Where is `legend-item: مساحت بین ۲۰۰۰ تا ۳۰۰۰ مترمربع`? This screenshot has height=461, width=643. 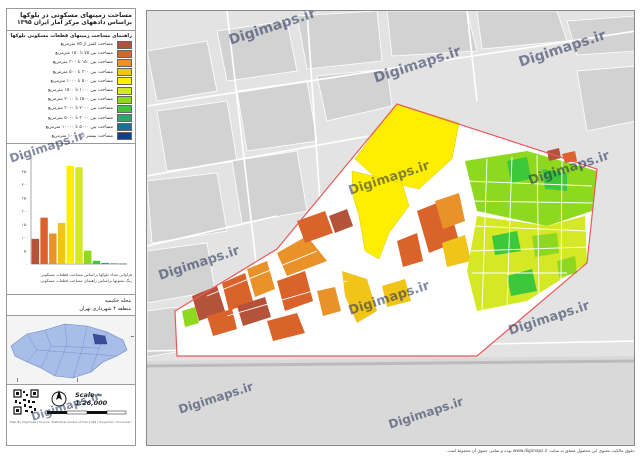 legend-item: مساحت بین ۲۰۰۰ تا ۳۰۰۰ مترمربع is located at coordinates (71, 108).